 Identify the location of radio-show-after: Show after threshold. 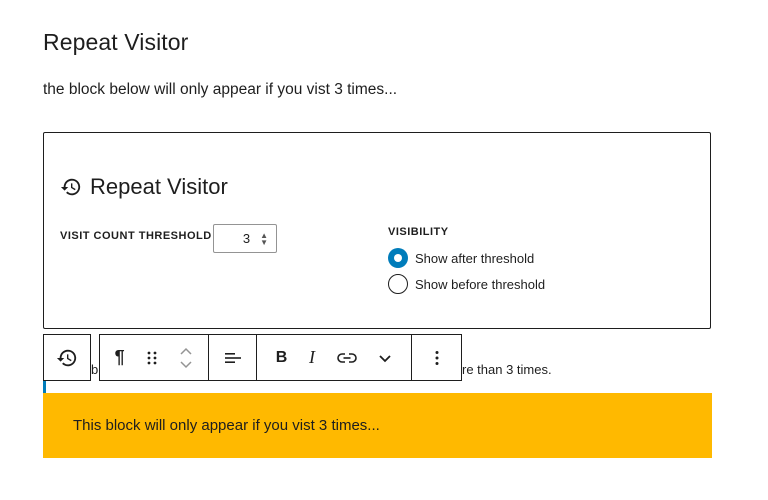
(461, 258).